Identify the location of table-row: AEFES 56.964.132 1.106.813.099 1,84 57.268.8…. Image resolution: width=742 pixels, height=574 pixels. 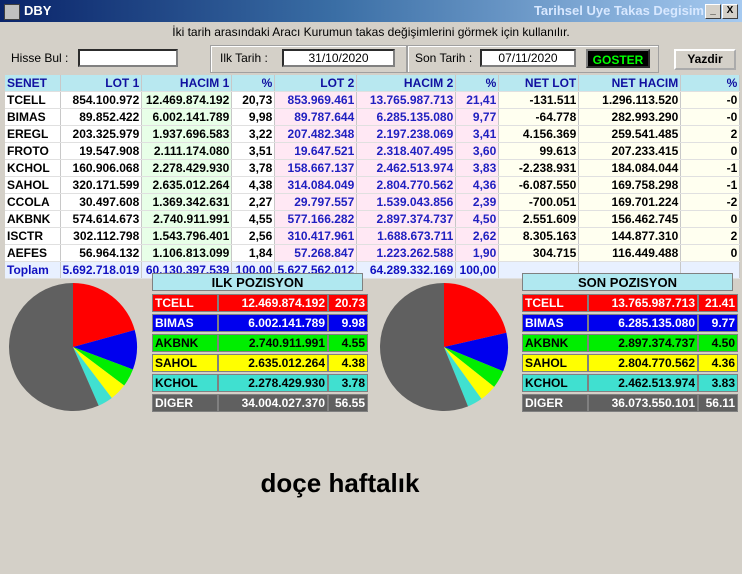
(373, 253).